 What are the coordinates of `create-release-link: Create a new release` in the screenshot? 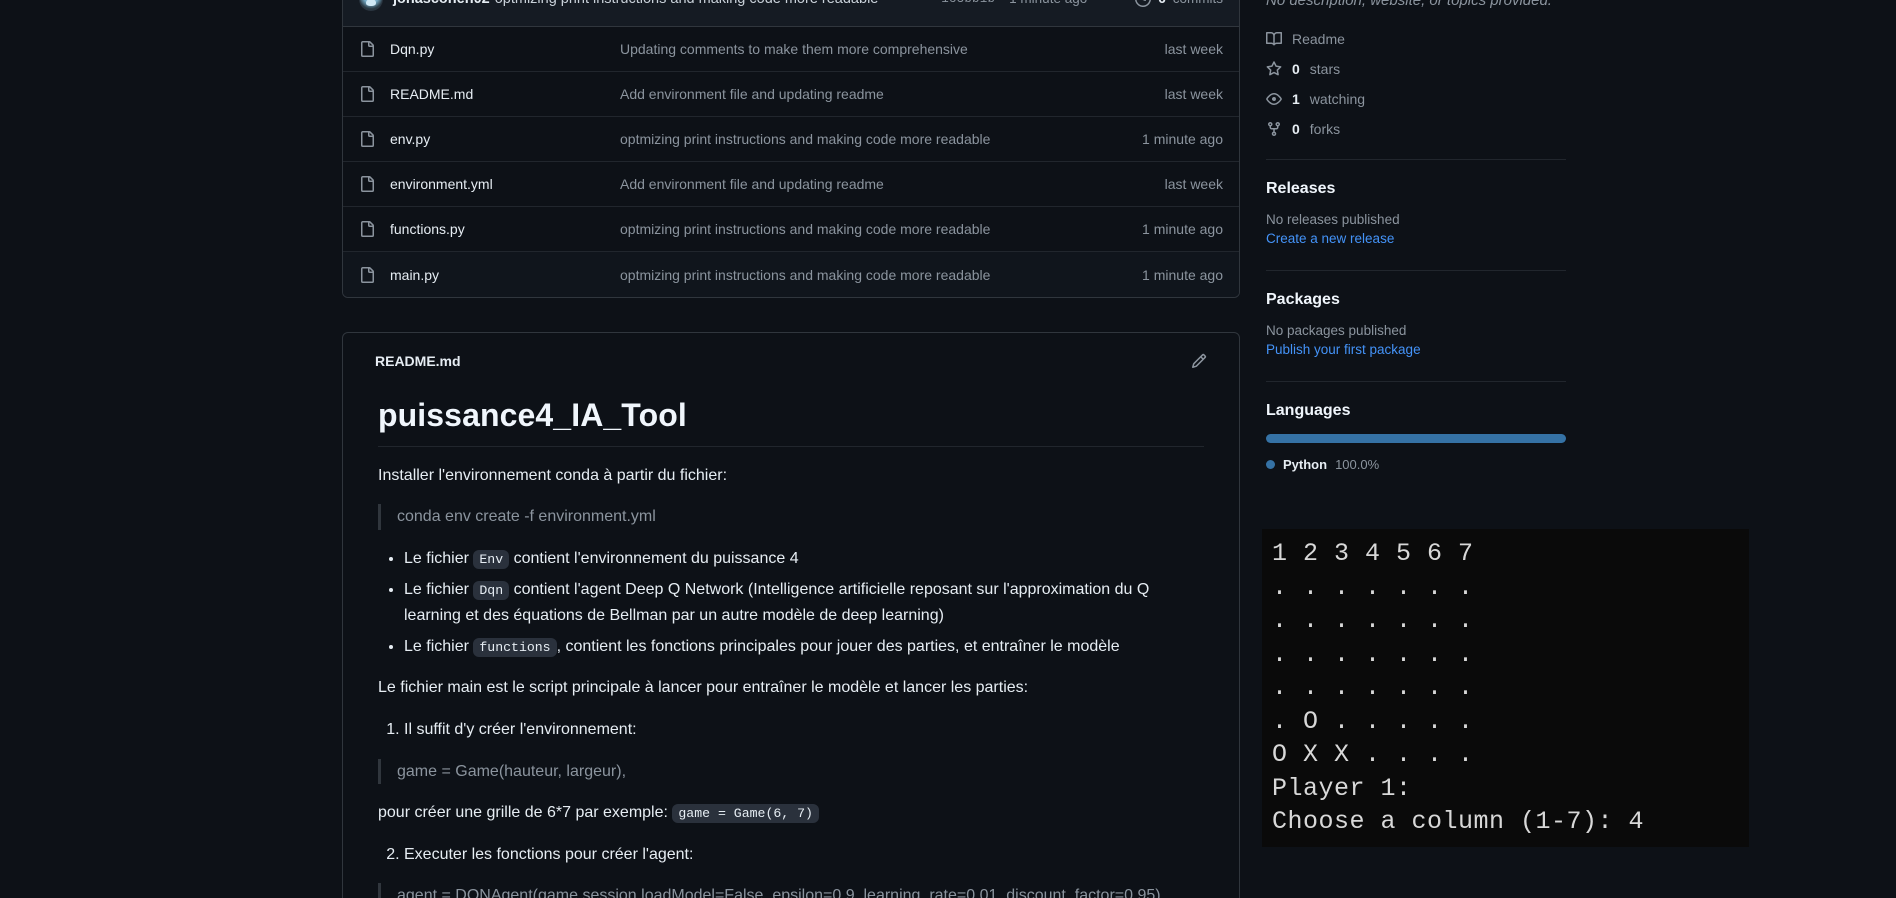 It's located at (1330, 238).